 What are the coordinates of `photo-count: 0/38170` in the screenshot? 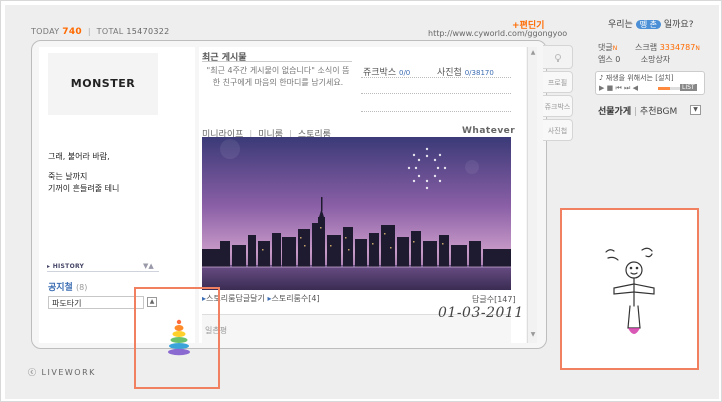 It's located at (479, 73).